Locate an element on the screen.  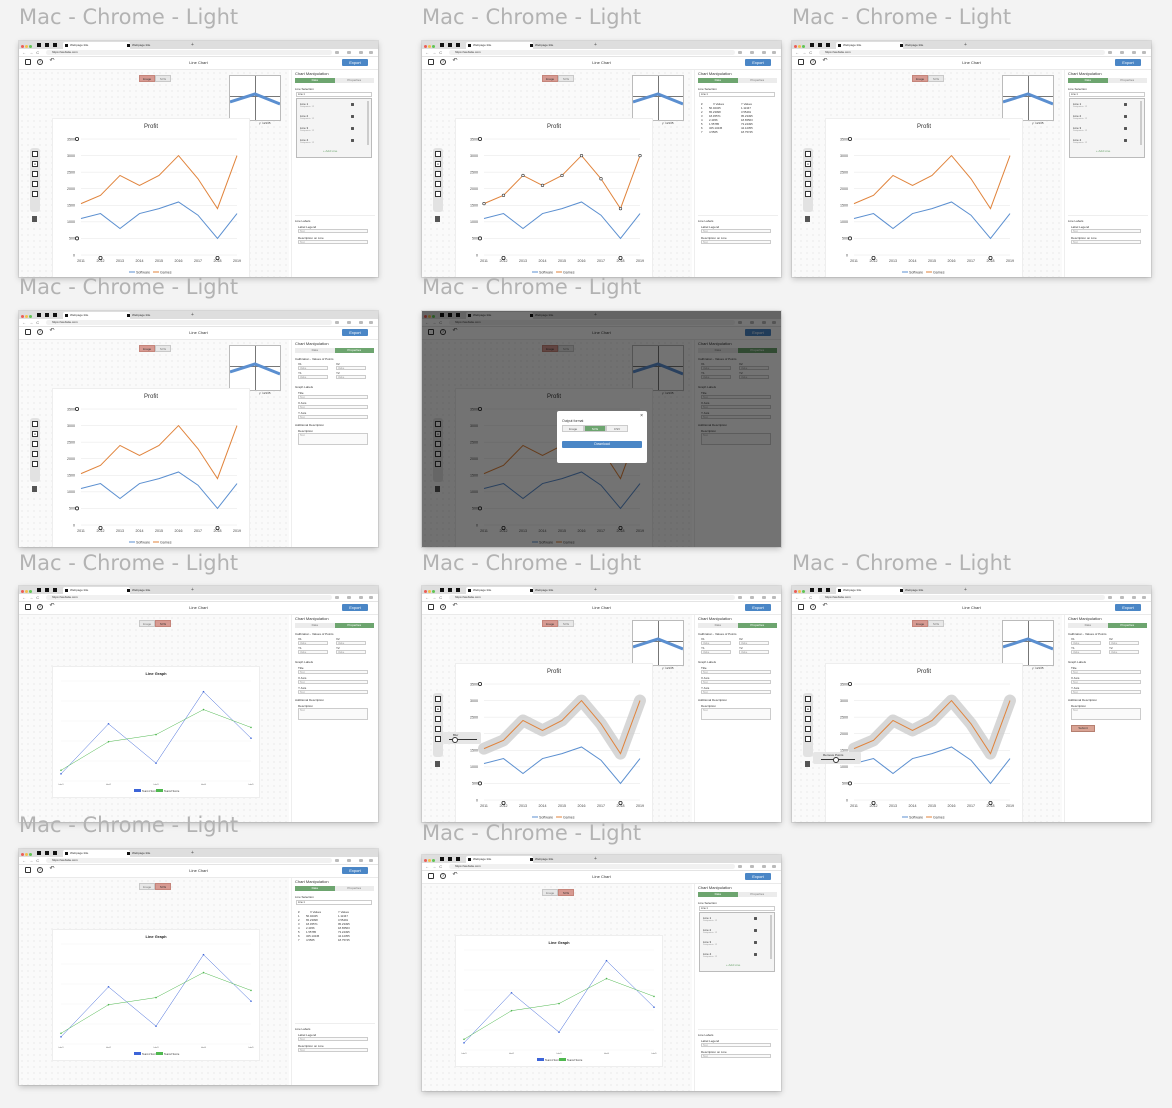
line-list-item: Line 1 Datapoints: 12 is located at coordinates (710, 919).